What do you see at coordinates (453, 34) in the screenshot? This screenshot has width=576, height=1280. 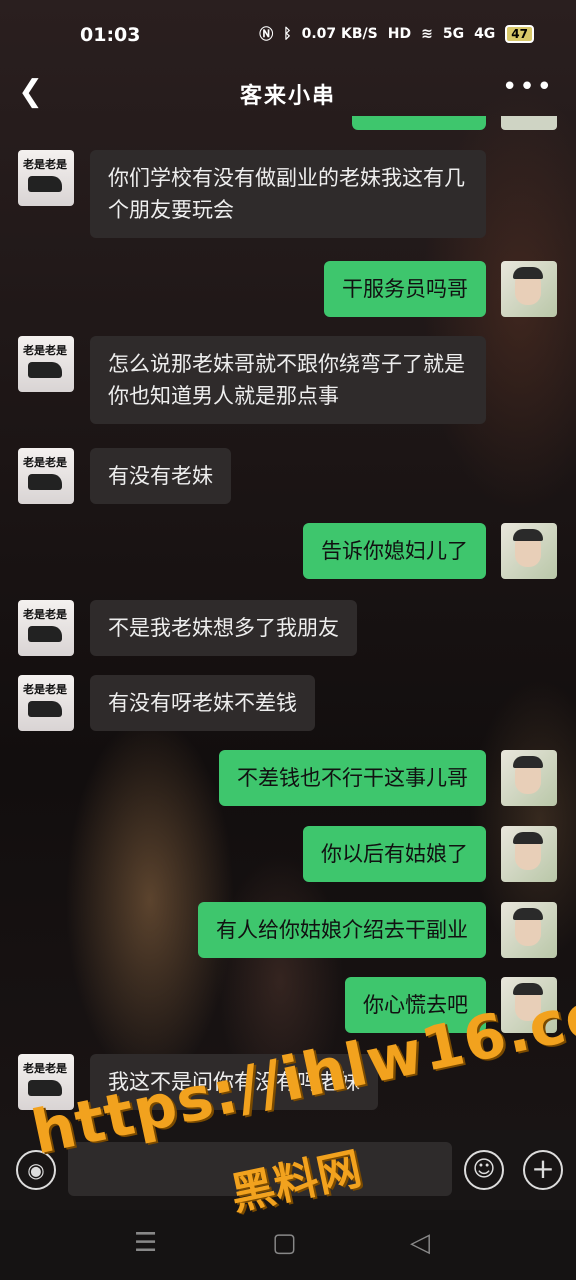 I see `signal-5g: 5G` at bounding box center [453, 34].